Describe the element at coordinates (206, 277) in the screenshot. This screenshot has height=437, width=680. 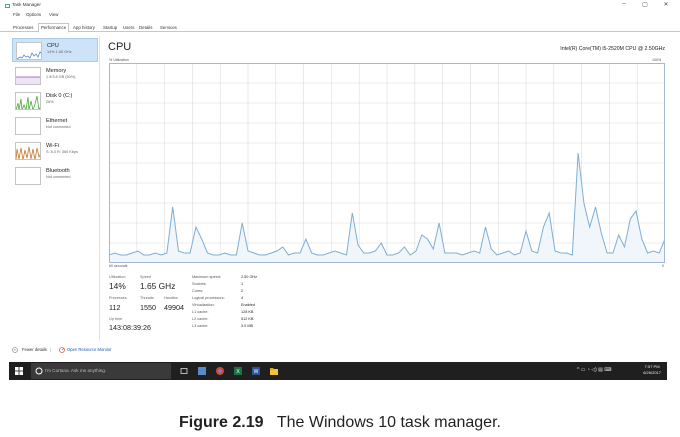
I see `detail-key-max-speed: Maximum speed:` at that location.